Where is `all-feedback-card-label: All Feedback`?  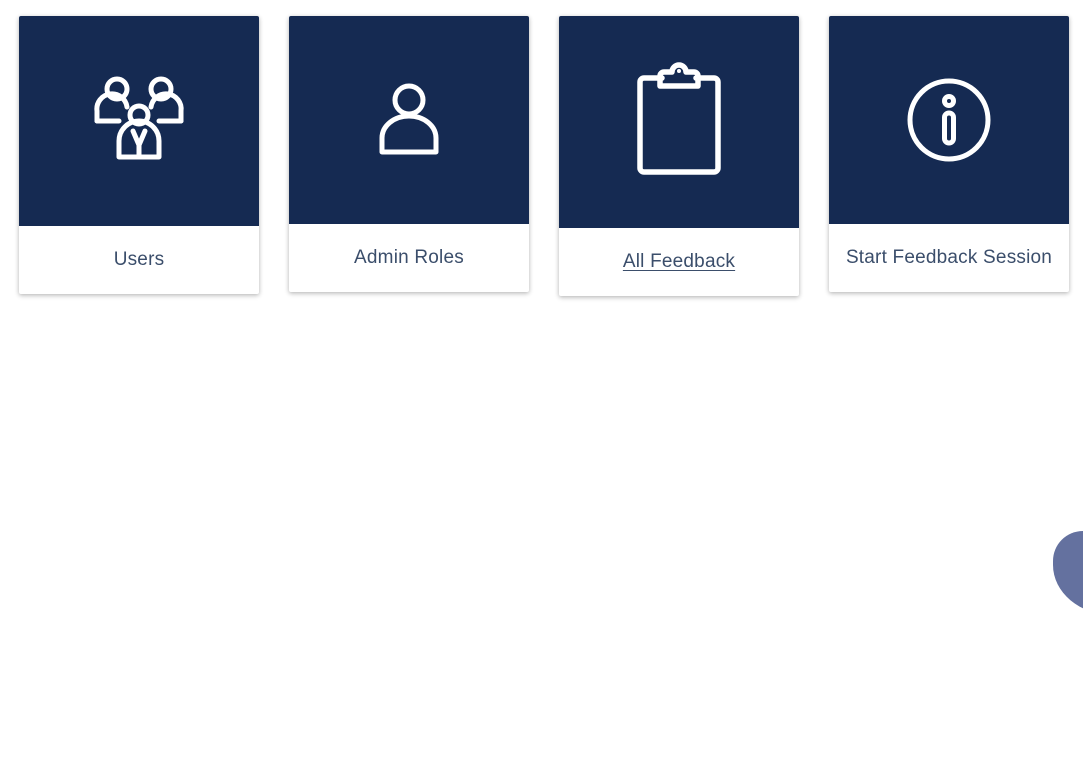
all-feedback-card-label: All Feedback is located at coordinates (679, 262).